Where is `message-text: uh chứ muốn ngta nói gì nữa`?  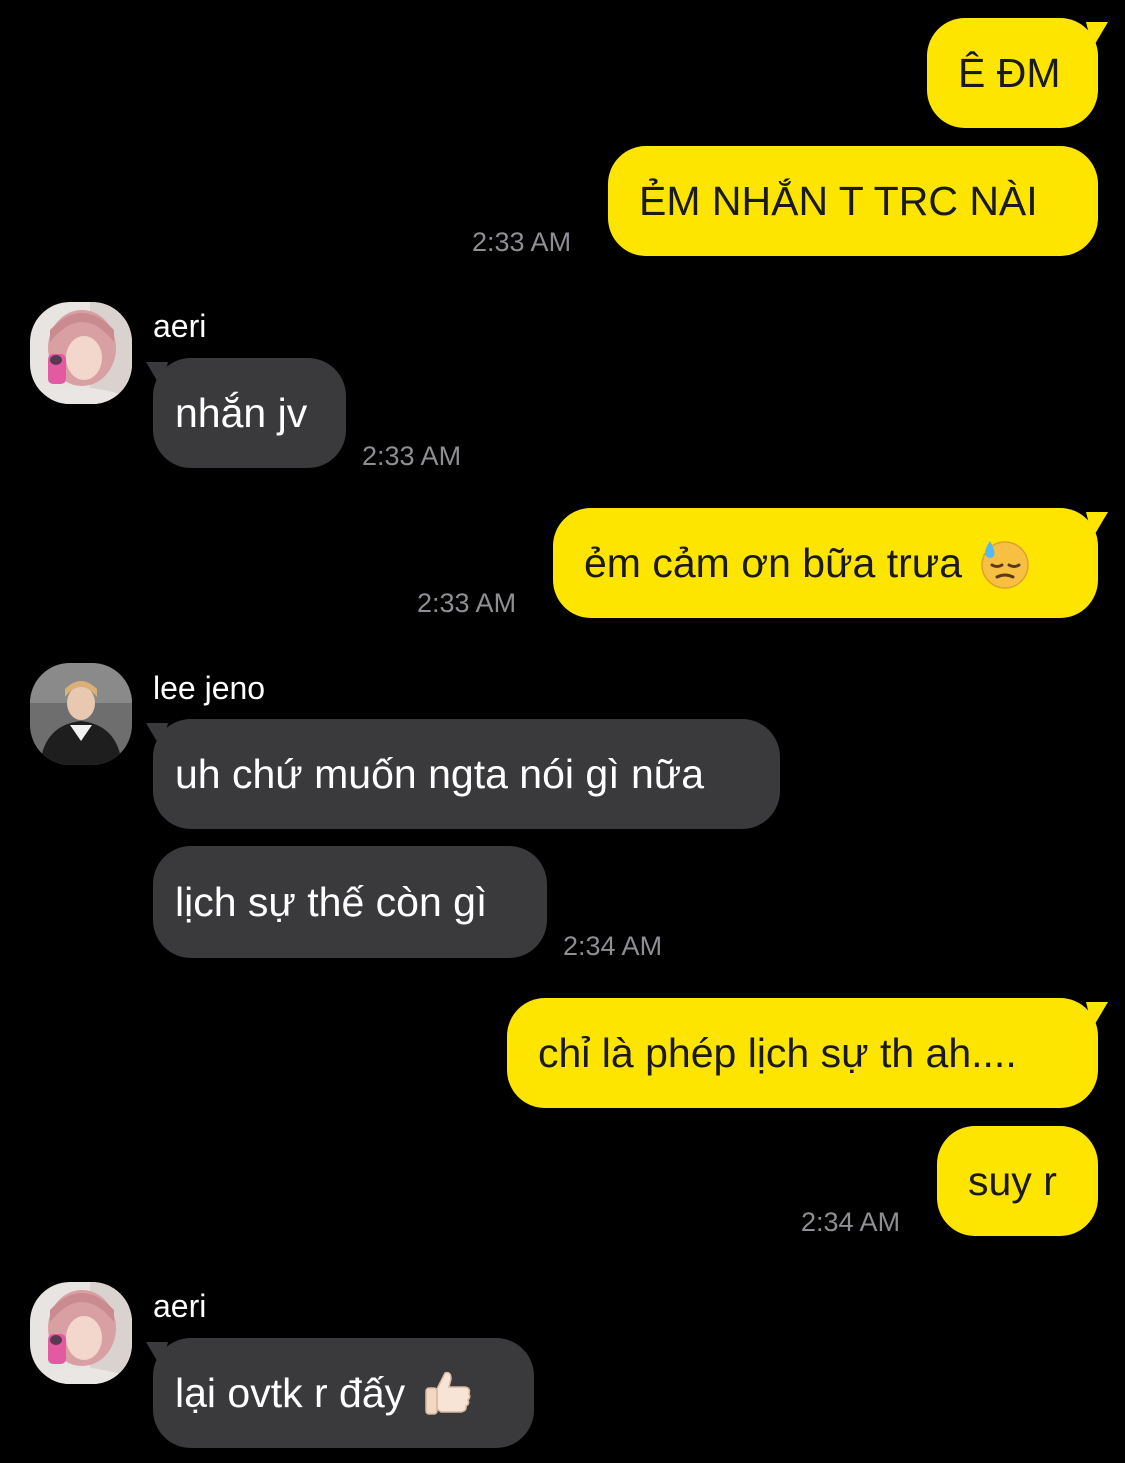 message-text: uh chứ muốn ngta nói gì nữa is located at coordinates (440, 773).